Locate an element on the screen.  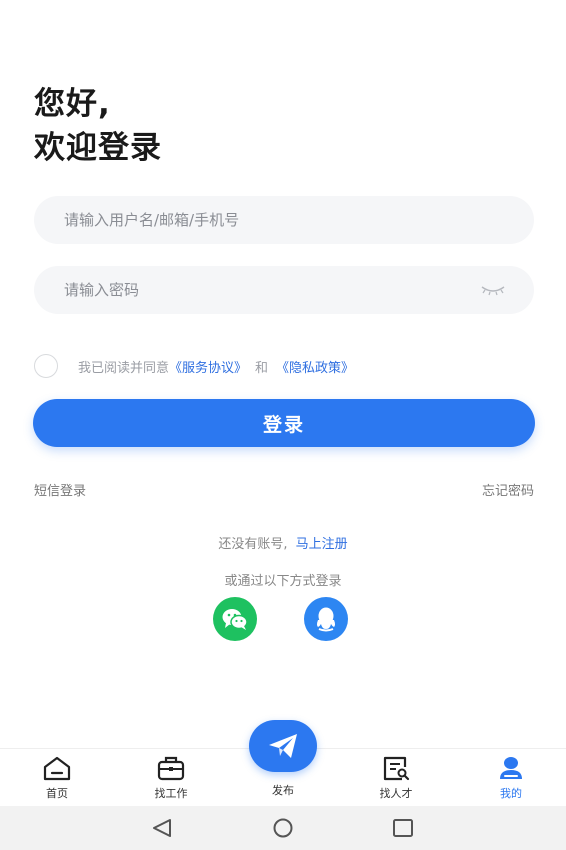
tab-publish-label: 发布 is located at coordinates (283, 790).